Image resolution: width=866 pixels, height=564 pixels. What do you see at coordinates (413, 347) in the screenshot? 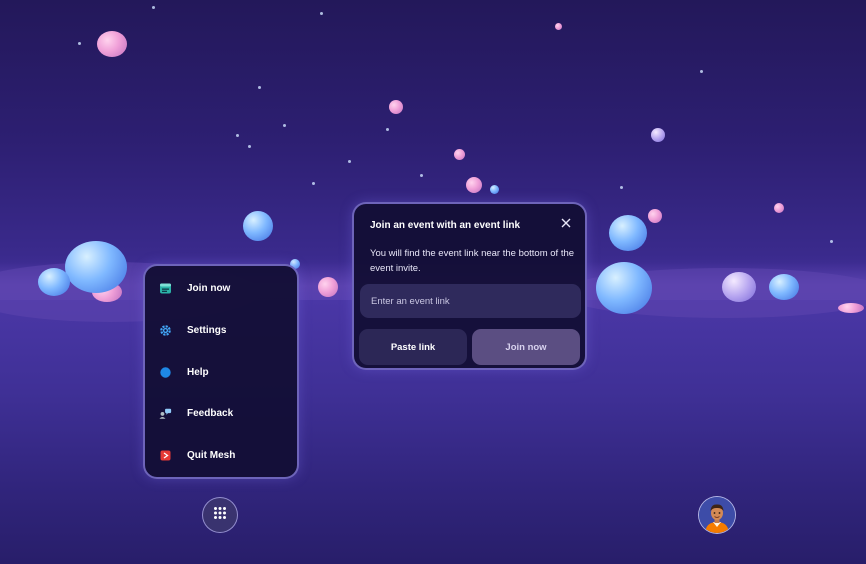
I see `paste-link-button: Paste link` at bounding box center [413, 347].